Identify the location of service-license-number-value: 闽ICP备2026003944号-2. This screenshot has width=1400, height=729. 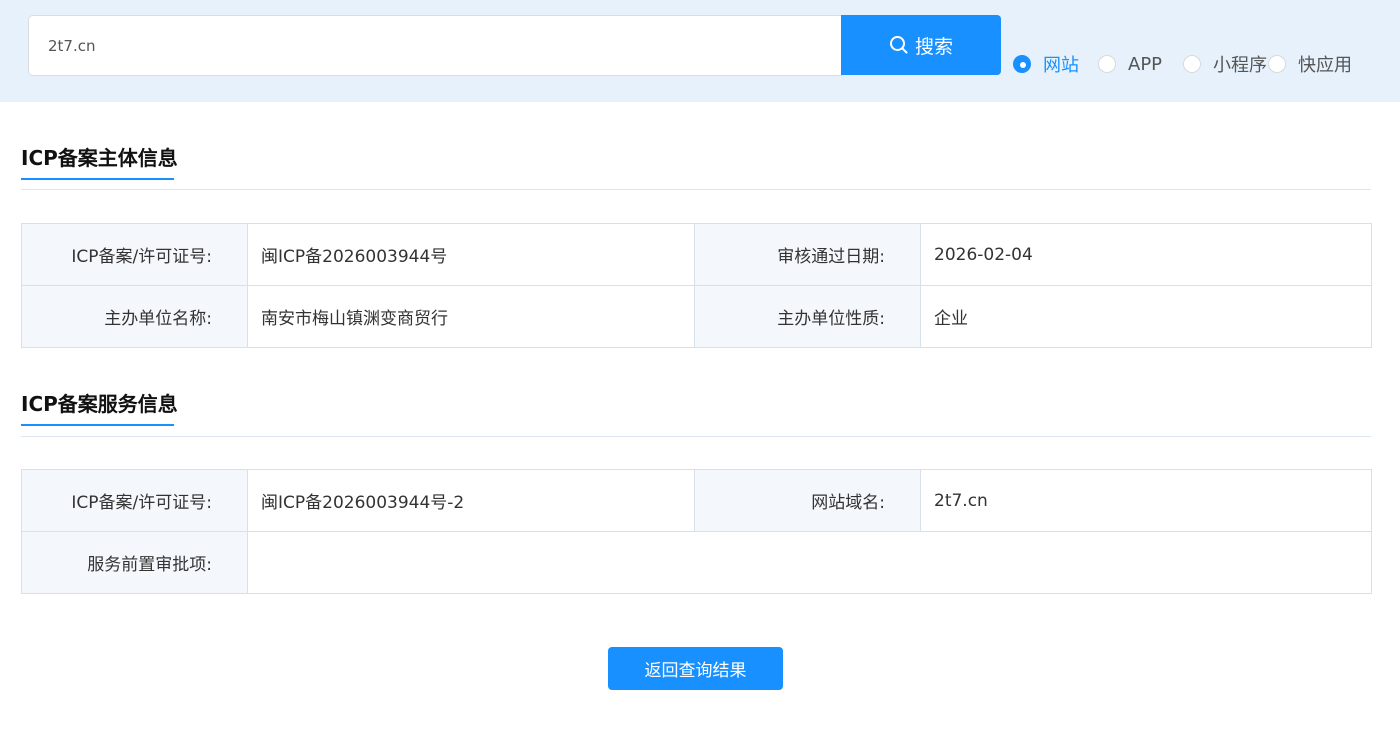
(471, 500).